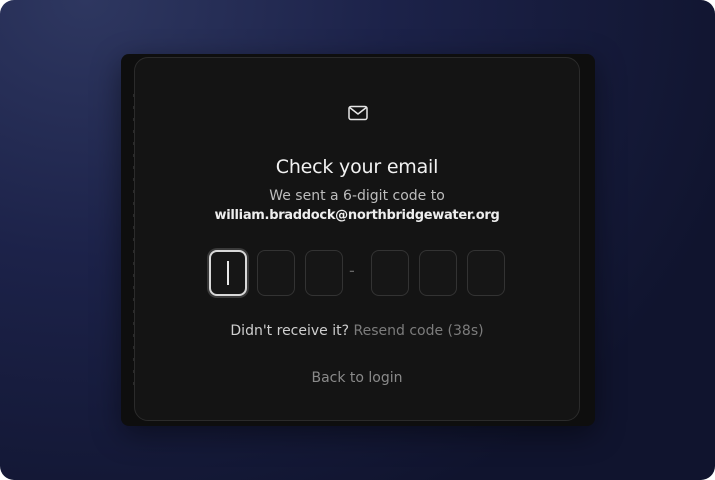 The width and height of the screenshot is (715, 480). What do you see at coordinates (357, 215) in the screenshot?
I see `email-address: william.braddock@northbridgewater.org` at bounding box center [357, 215].